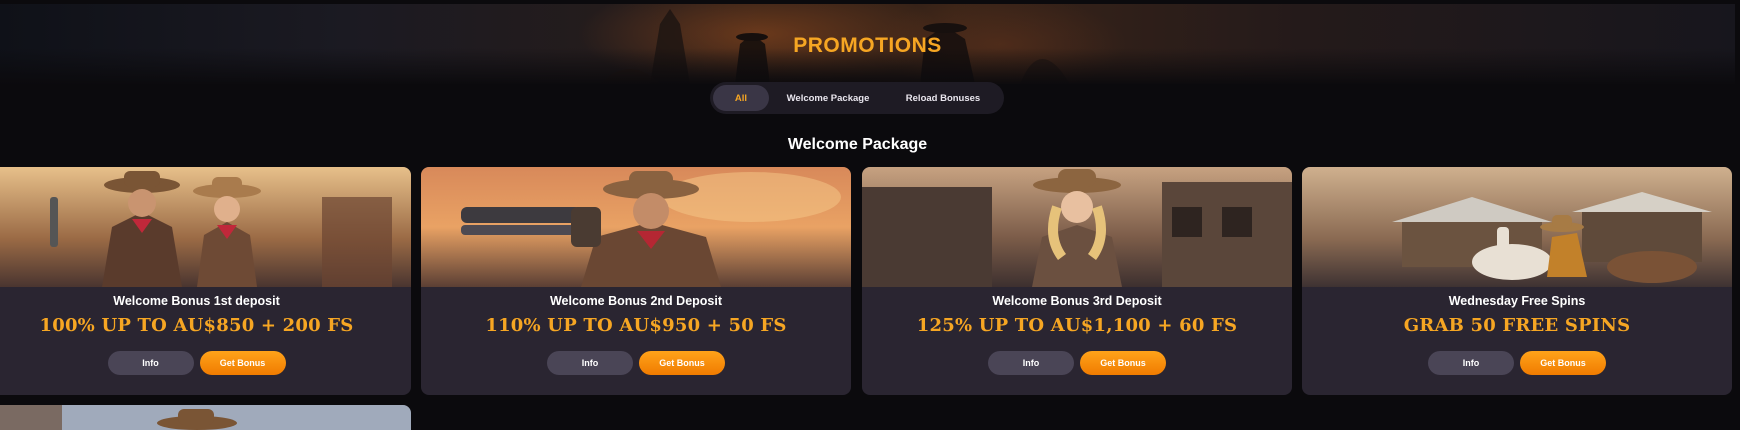 Image resolution: width=1740 pixels, height=430 pixels. I want to click on page-title: PROMOTIONS, so click(867, 45).